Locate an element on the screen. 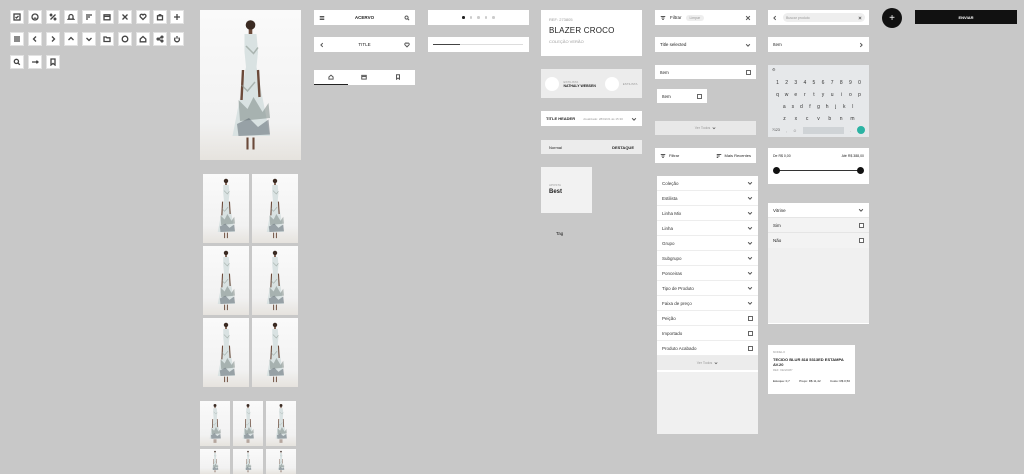 This screenshot has height=474, width=1024. search-icon is located at coordinates (407, 17).